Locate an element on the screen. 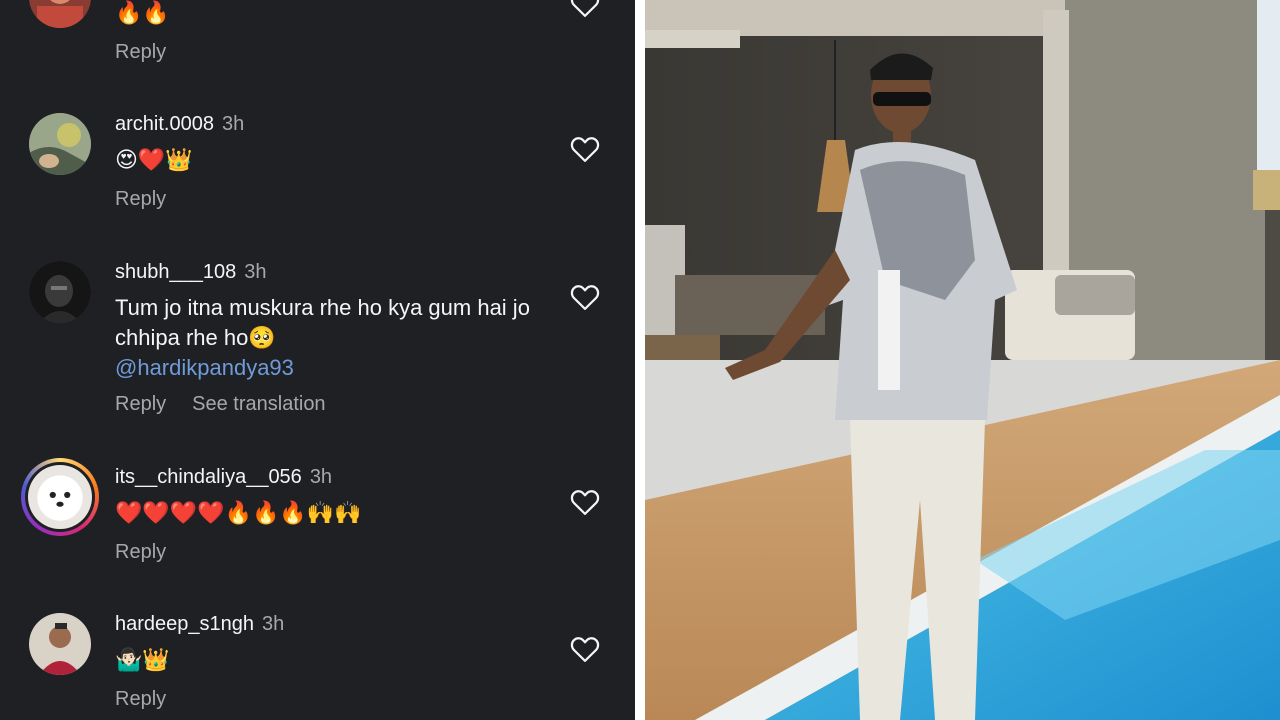  avatar-story-ring is located at coordinates (60, 497).